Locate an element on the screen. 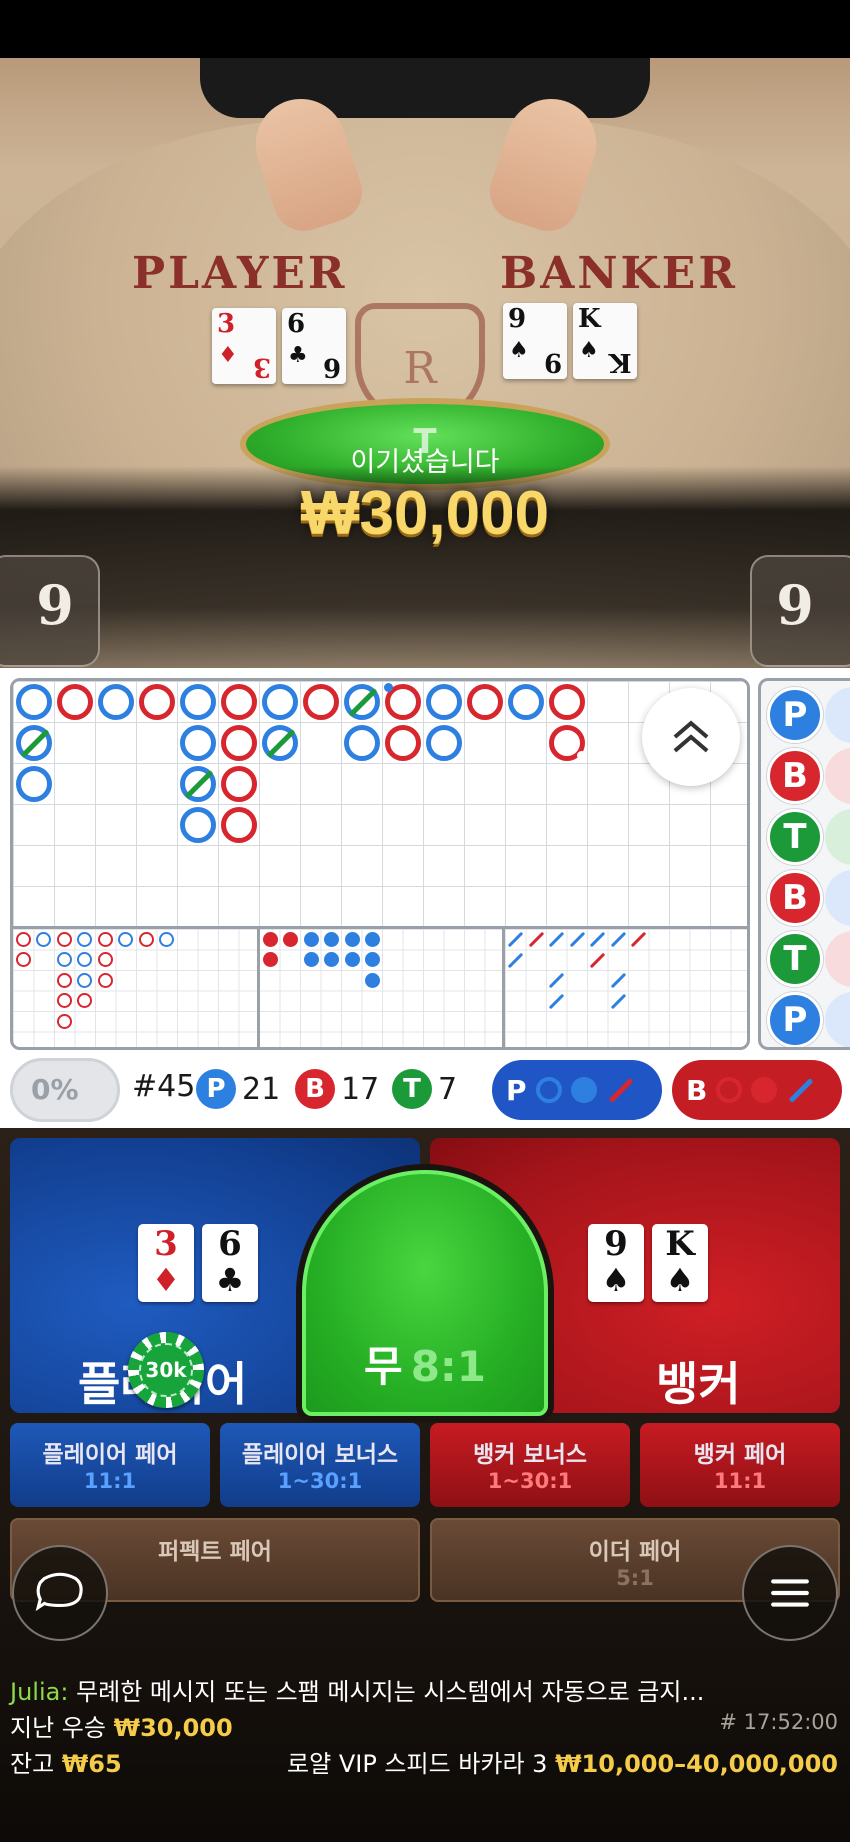  player-pair-dot is located at coordinates (388, 687).